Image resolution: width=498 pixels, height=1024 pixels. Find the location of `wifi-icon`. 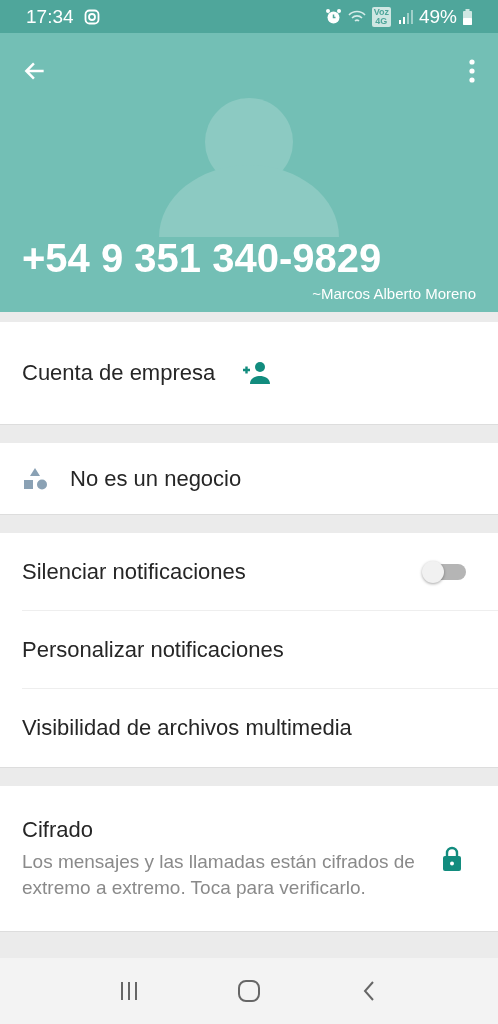

wifi-icon is located at coordinates (356, 16).